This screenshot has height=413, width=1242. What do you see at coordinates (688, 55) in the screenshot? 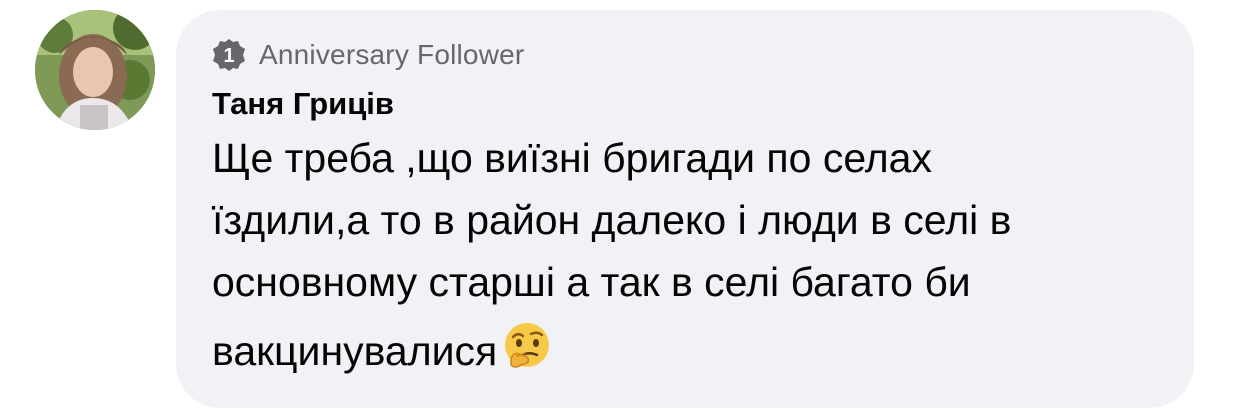
I see `badge-row: 1 Anniversary Follower` at bounding box center [688, 55].